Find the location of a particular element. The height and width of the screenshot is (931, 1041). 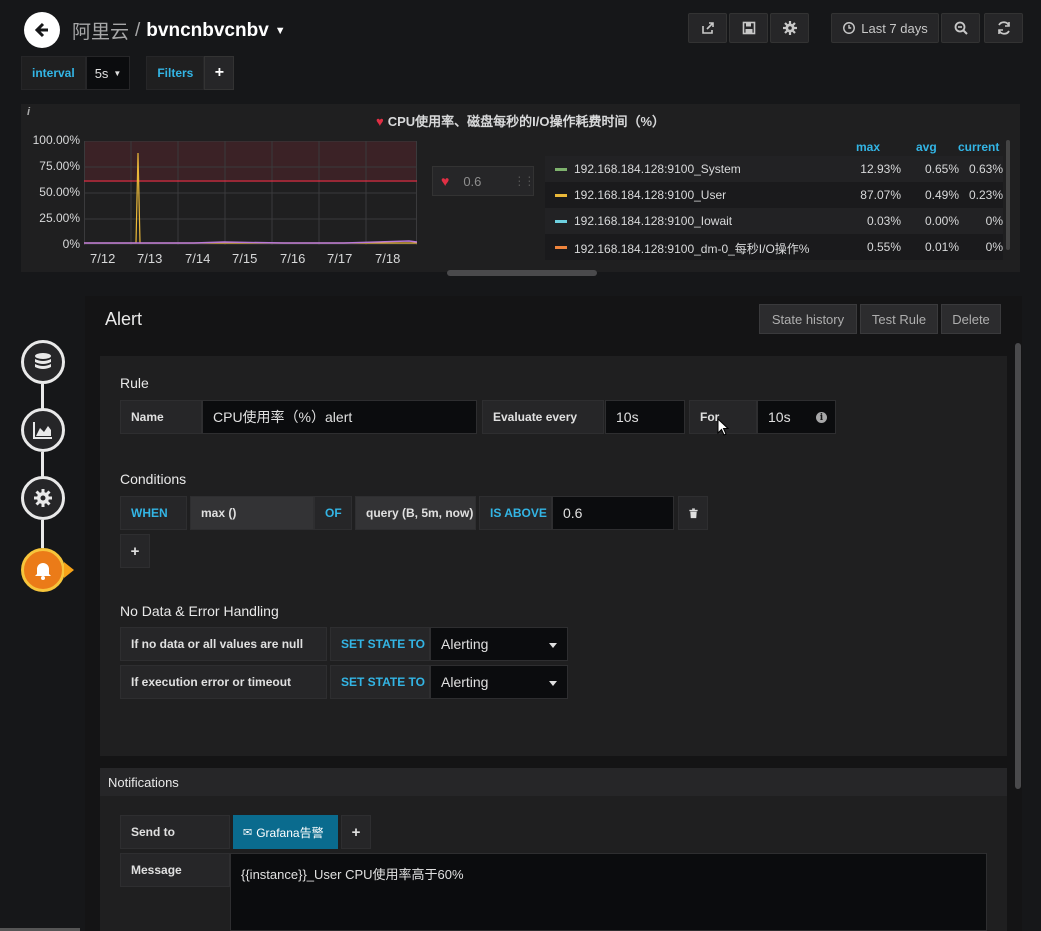

database-icon is located at coordinates (43, 361).